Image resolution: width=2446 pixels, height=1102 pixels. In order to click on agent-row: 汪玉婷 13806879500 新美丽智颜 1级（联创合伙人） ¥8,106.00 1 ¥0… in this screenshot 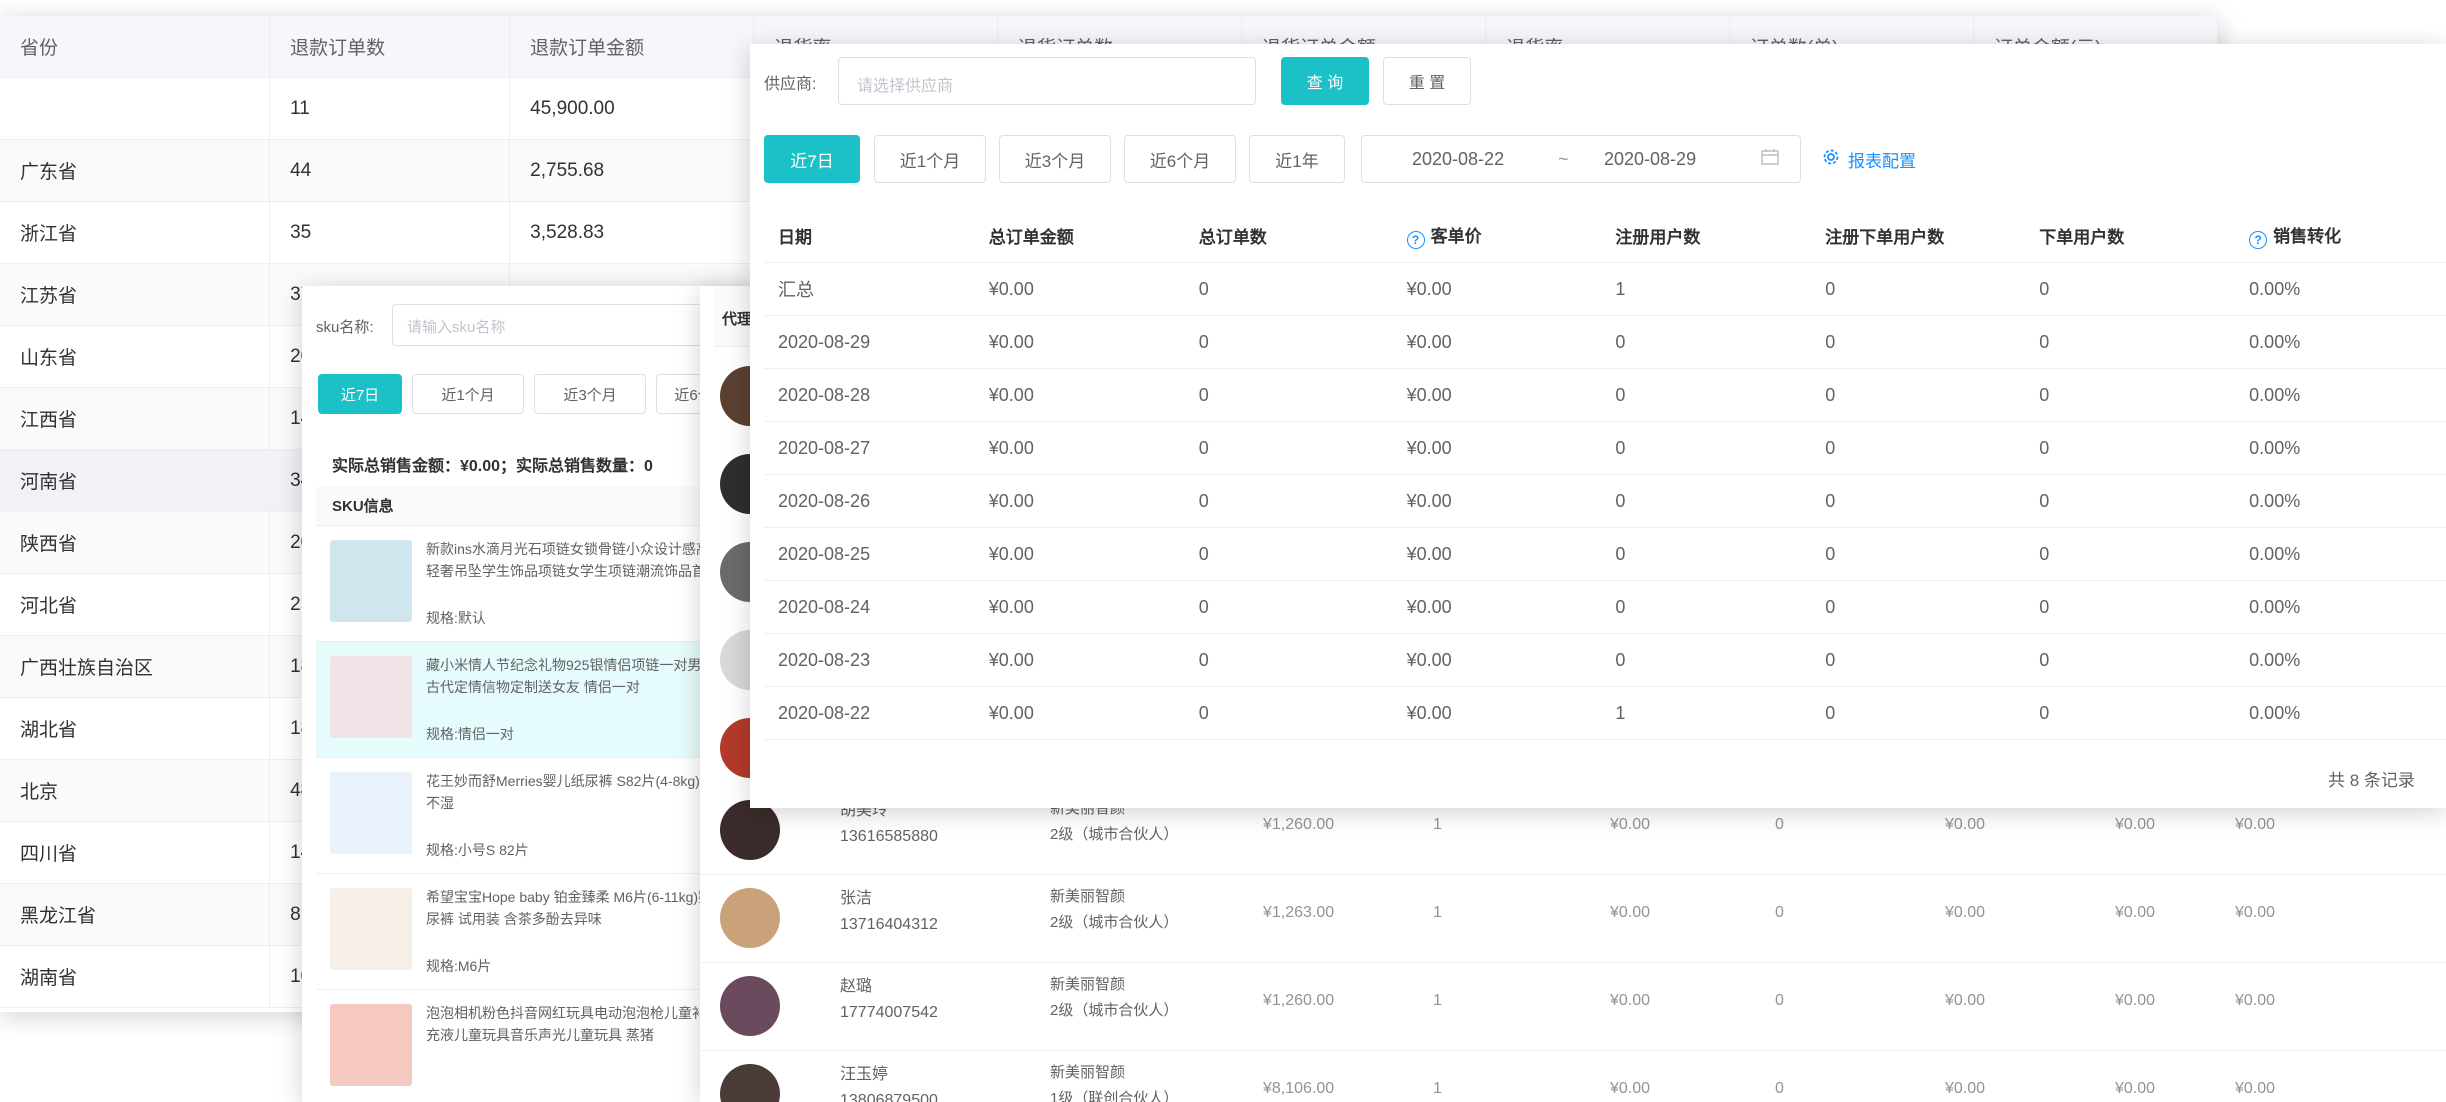, I will do `click(1573, 1076)`.